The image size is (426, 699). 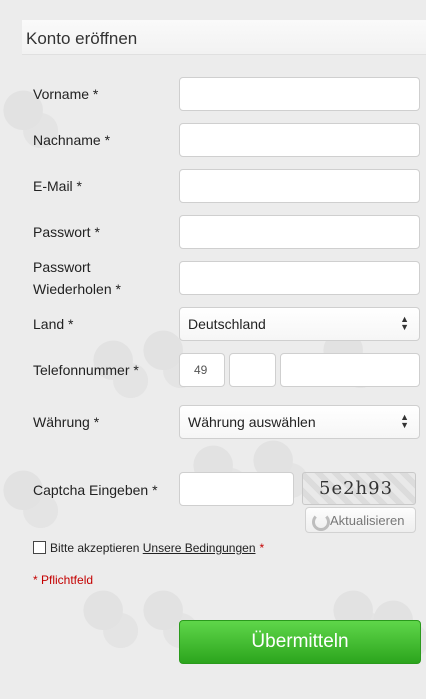 I want to click on captcha-label: Captcha Eingeben *, so click(x=95, y=490).